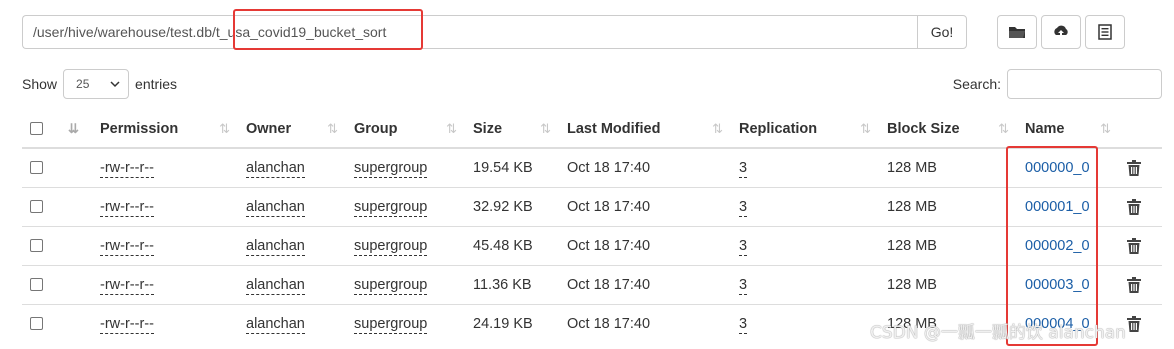 The width and height of the screenshot is (1174, 349). I want to click on folder-button, so click(1017, 32).